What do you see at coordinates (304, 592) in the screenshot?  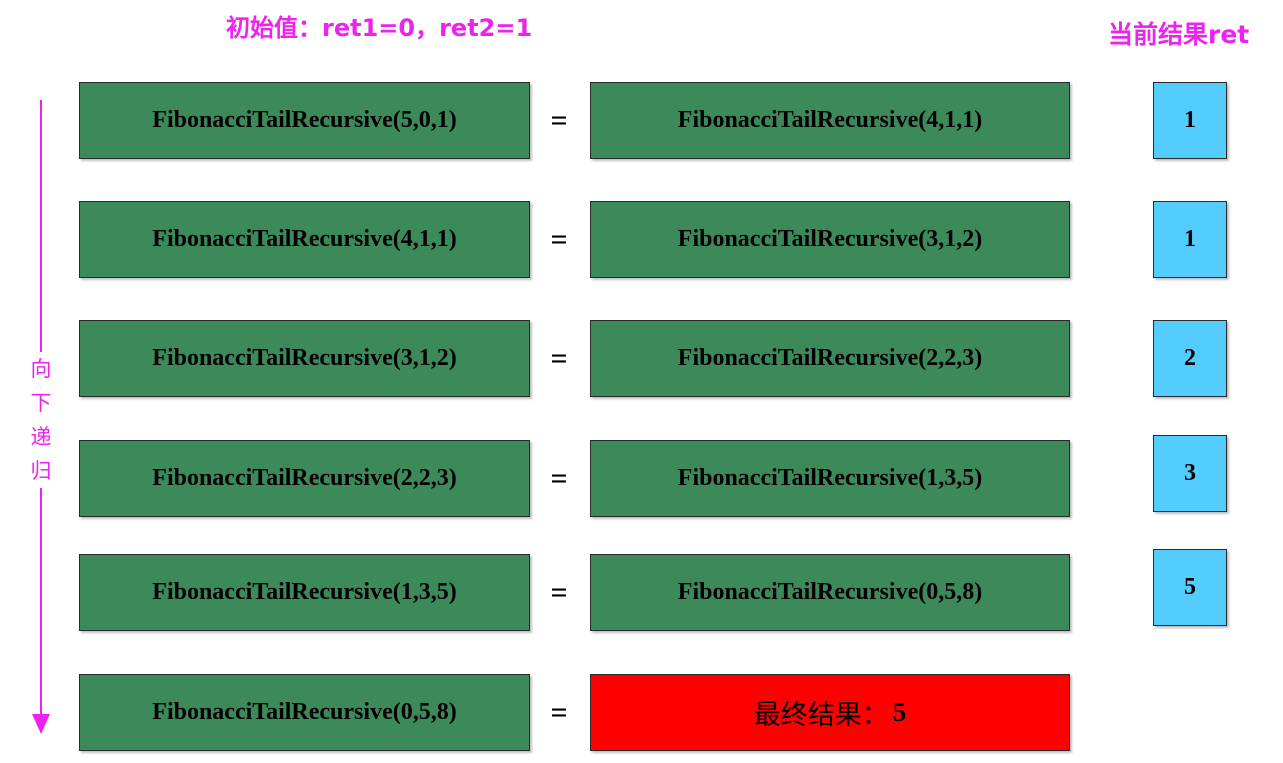 I see `call-box-left: FibonacciTailRecursive(1,3,5)` at bounding box center [304, 592].